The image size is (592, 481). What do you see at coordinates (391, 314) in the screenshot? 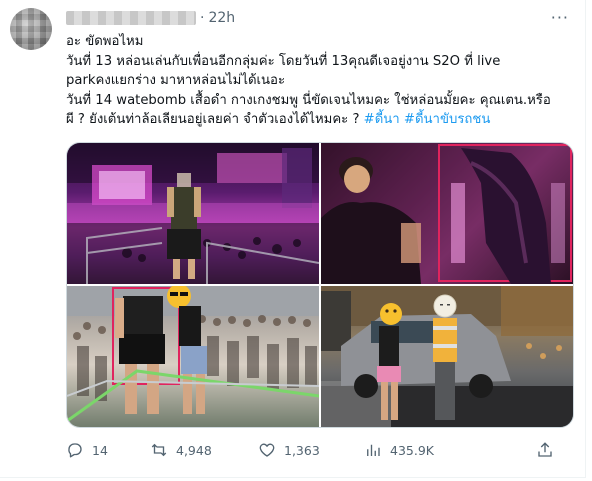
I see `thinking-emoji` at bounding box center [391, 314].